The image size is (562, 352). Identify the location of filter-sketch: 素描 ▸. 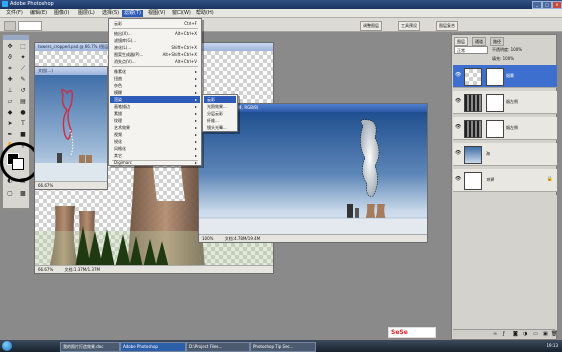
(155, 113).